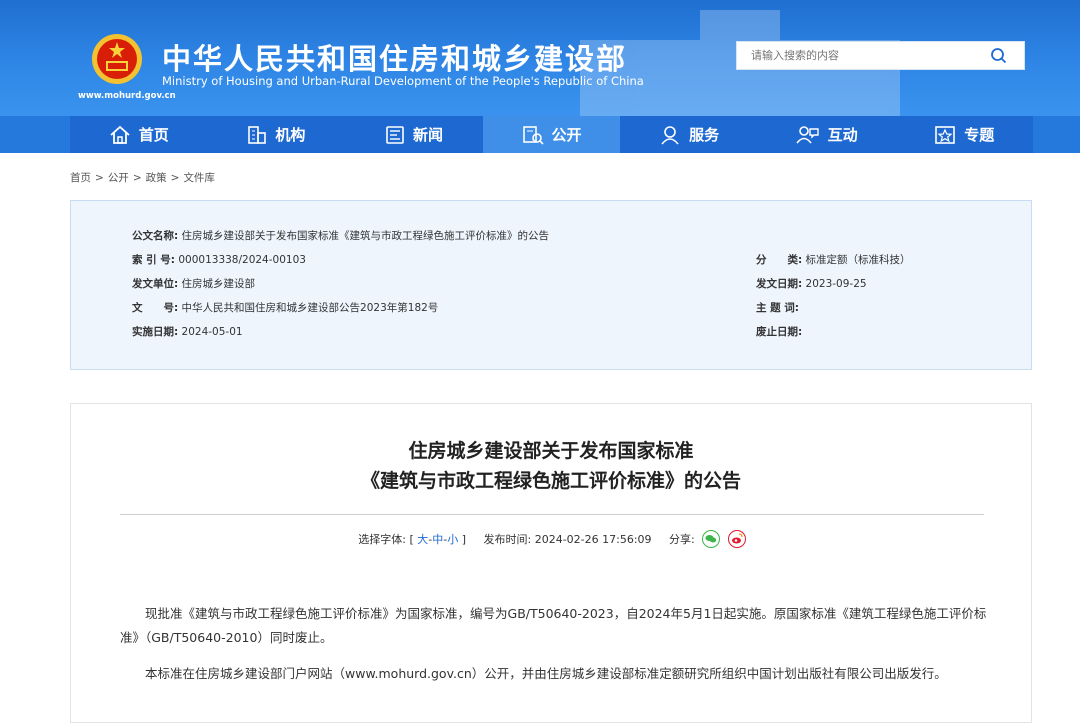 Image resolution: width=1080 pixels, height=723 pixels. What do you see at coordinates (212, 332) in the screenshot?
I see `info-value: 2024-05-01` at bounding box center [212, 332].